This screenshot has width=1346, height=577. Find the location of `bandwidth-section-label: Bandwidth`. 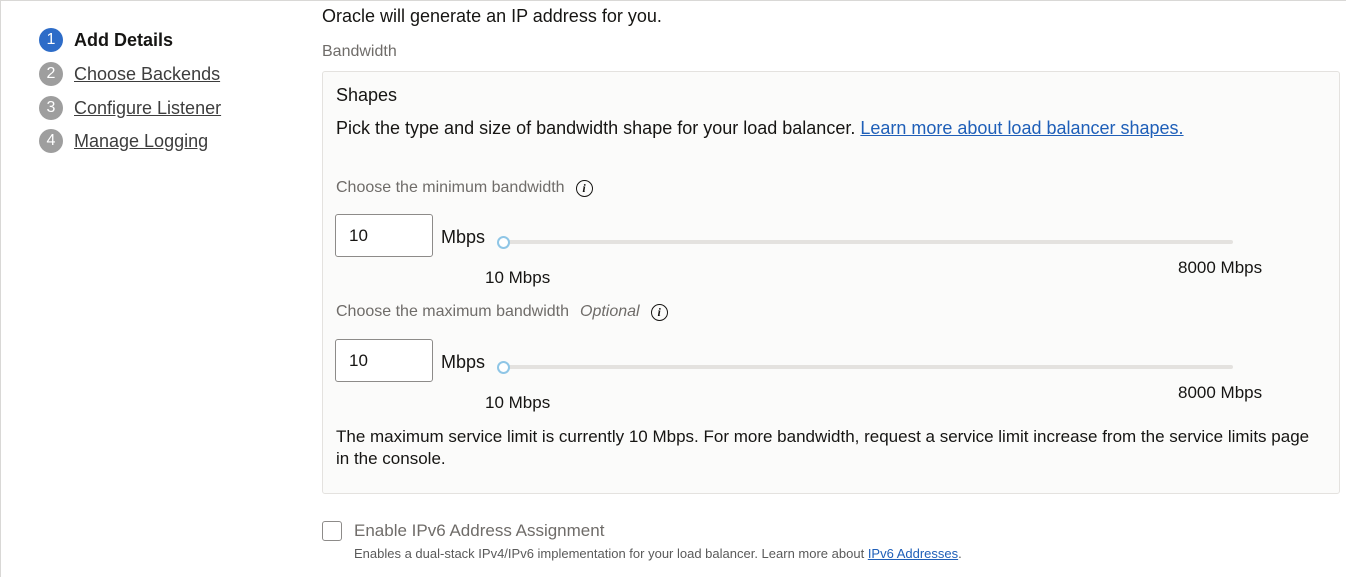

bandwidth-section-label: Bandwidth is located at coordinates (359, 51).